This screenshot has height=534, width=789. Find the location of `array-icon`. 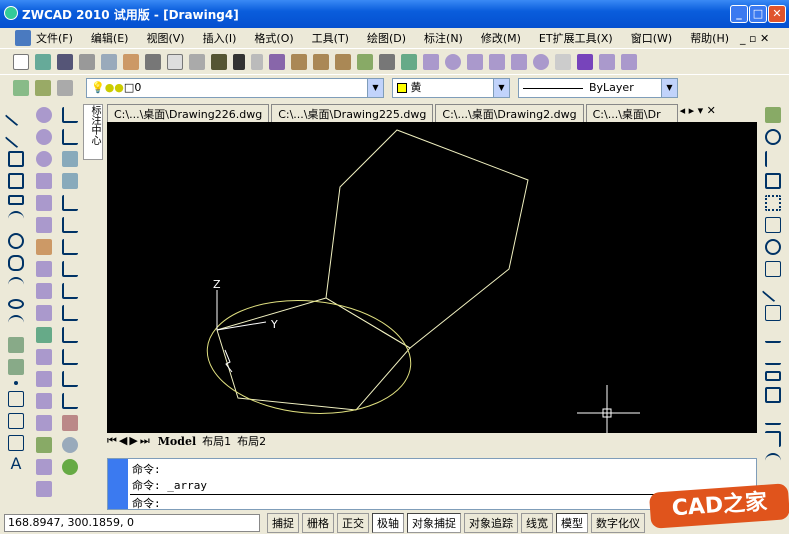

array-icon is located at coordinates (773, 203).